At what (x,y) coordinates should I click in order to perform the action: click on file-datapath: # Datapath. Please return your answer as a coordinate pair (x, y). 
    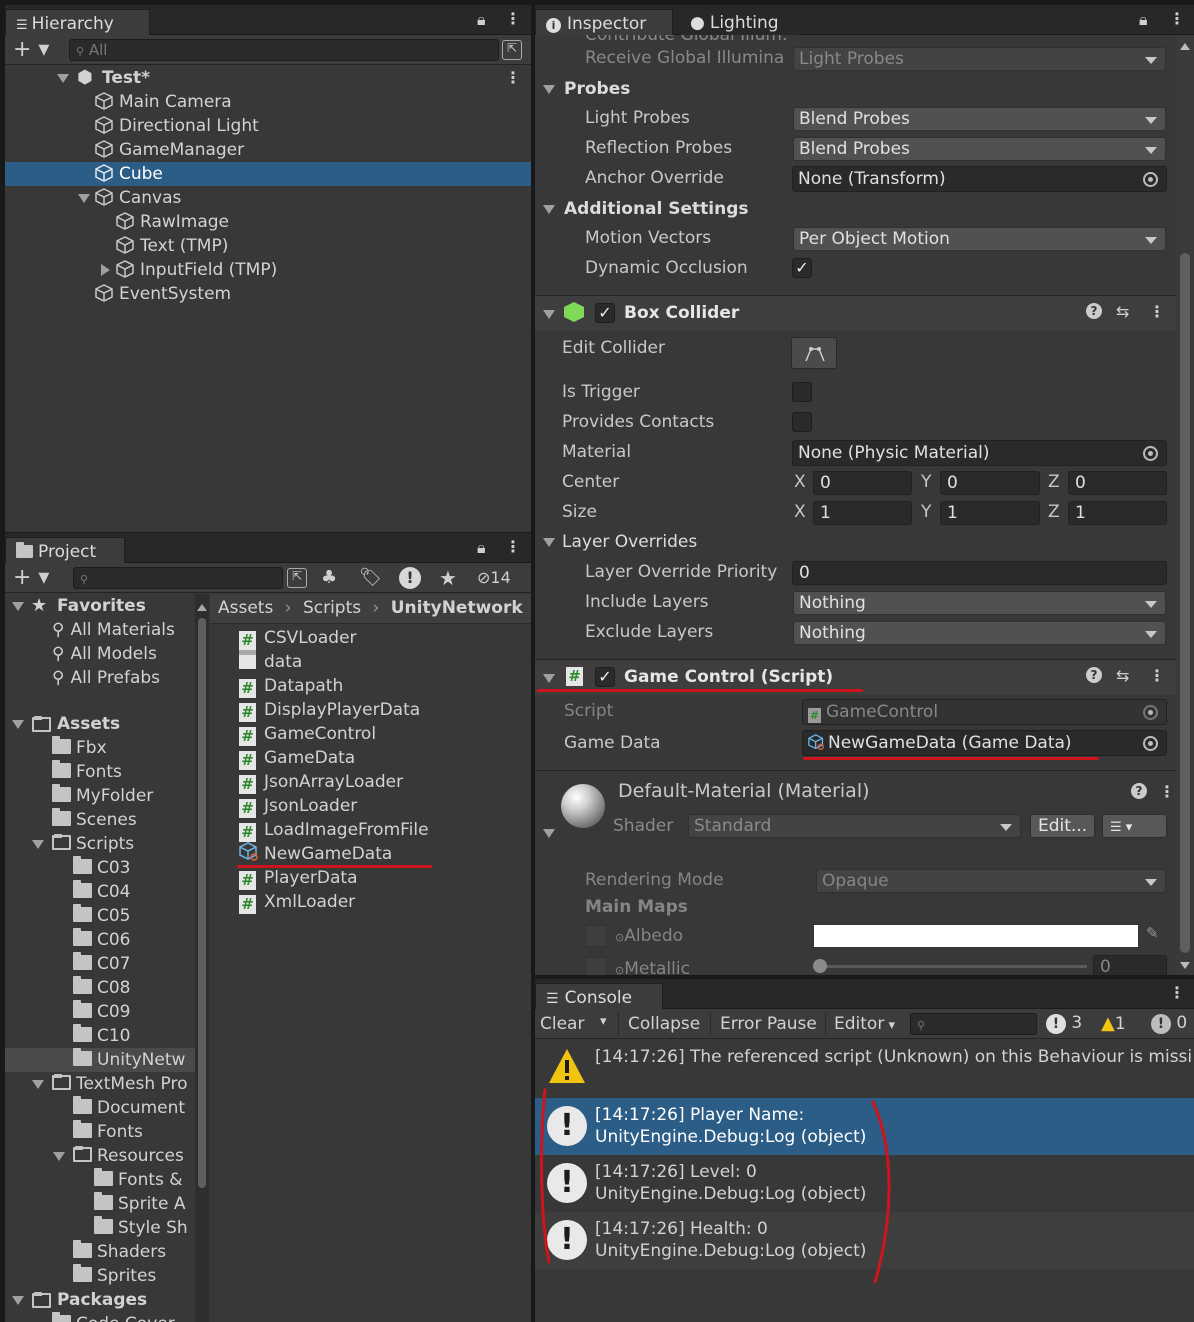
    Looking at the image, I should click on (370, 686).